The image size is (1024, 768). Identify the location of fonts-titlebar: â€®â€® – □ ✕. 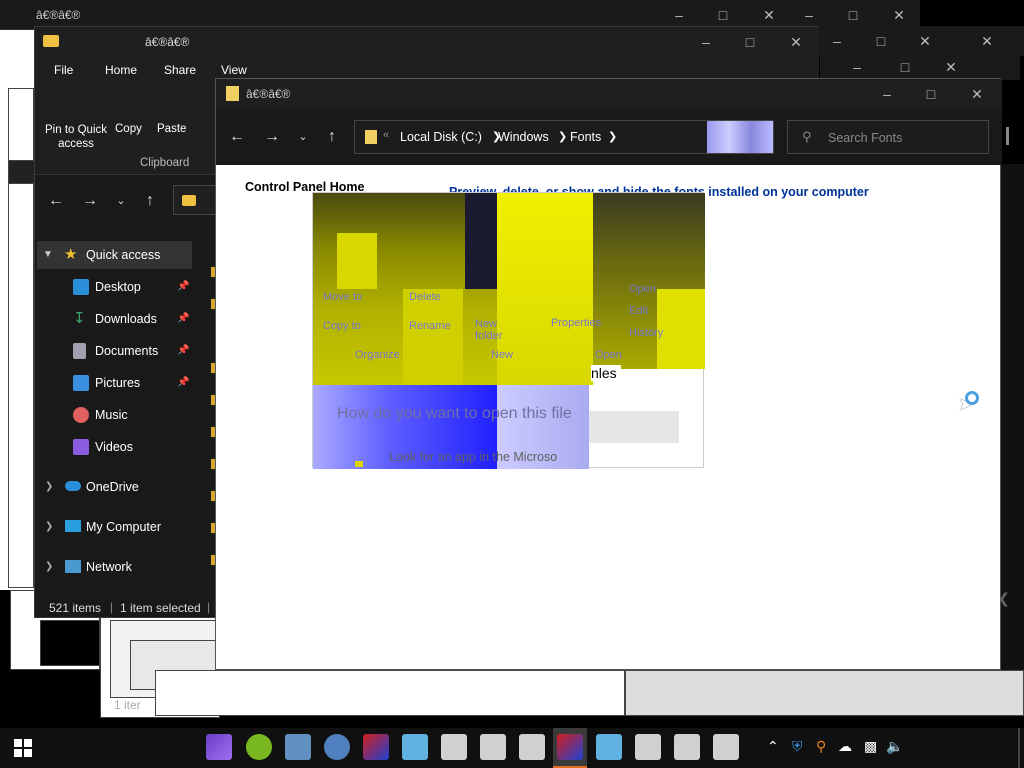
(609, 94).